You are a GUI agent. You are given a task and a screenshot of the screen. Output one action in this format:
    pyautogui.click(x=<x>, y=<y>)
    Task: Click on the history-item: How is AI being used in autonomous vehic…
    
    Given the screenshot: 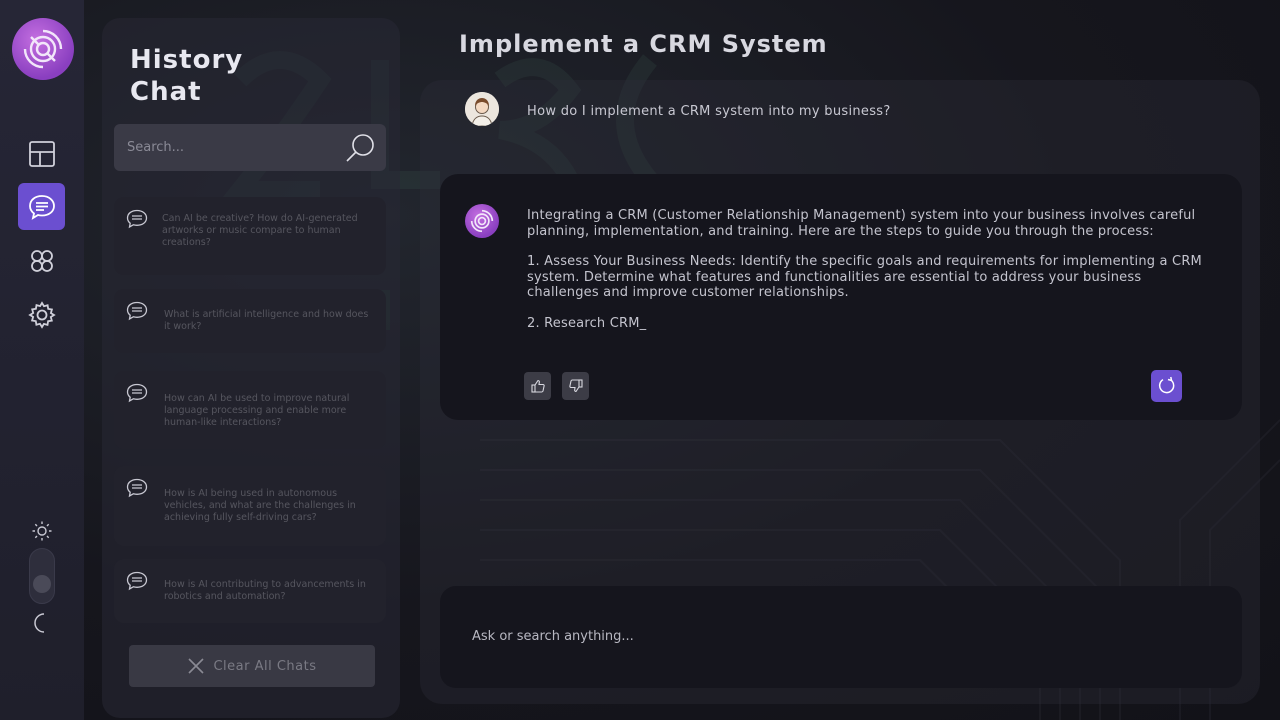 What is the action you would take?
    pyautogui.click(x=250, y=506)
    